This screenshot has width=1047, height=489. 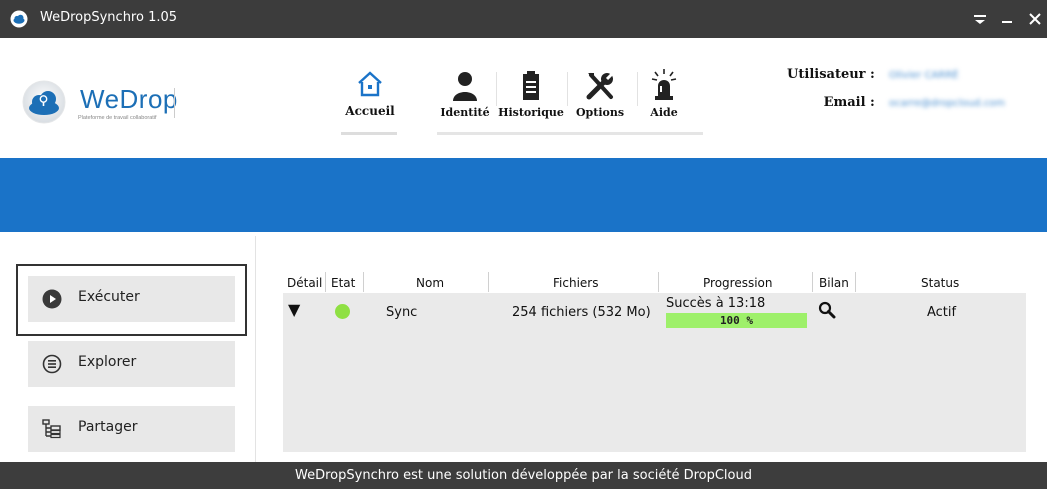 What do you see at coordinates (600, 112) in the screenshot?
I see `tab-options-label: Options` at bounding box center [600, 112].